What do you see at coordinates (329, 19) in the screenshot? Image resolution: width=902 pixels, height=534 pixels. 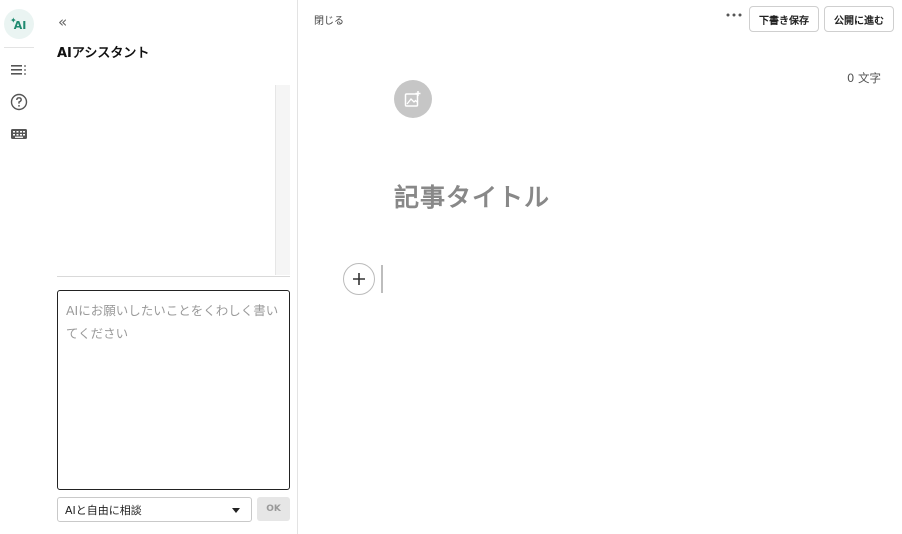 I see `close-button: 閉じる` at bounding box center [329, 19].